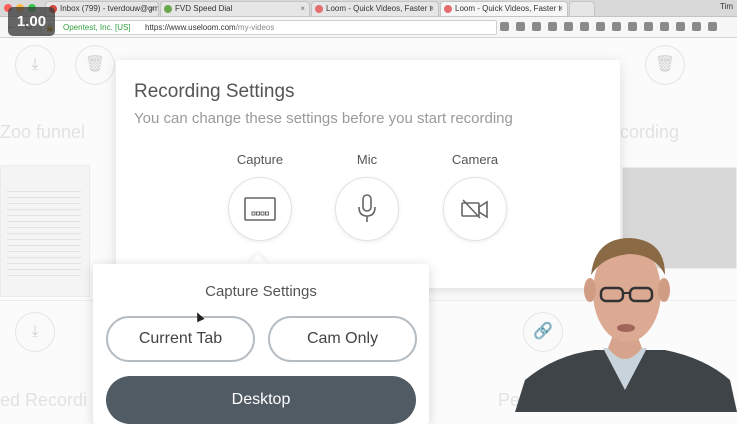  What do you see at coordinates (582, 8) in the screenshot?
I see `new-tab-button` at bounding box center [582, 8].